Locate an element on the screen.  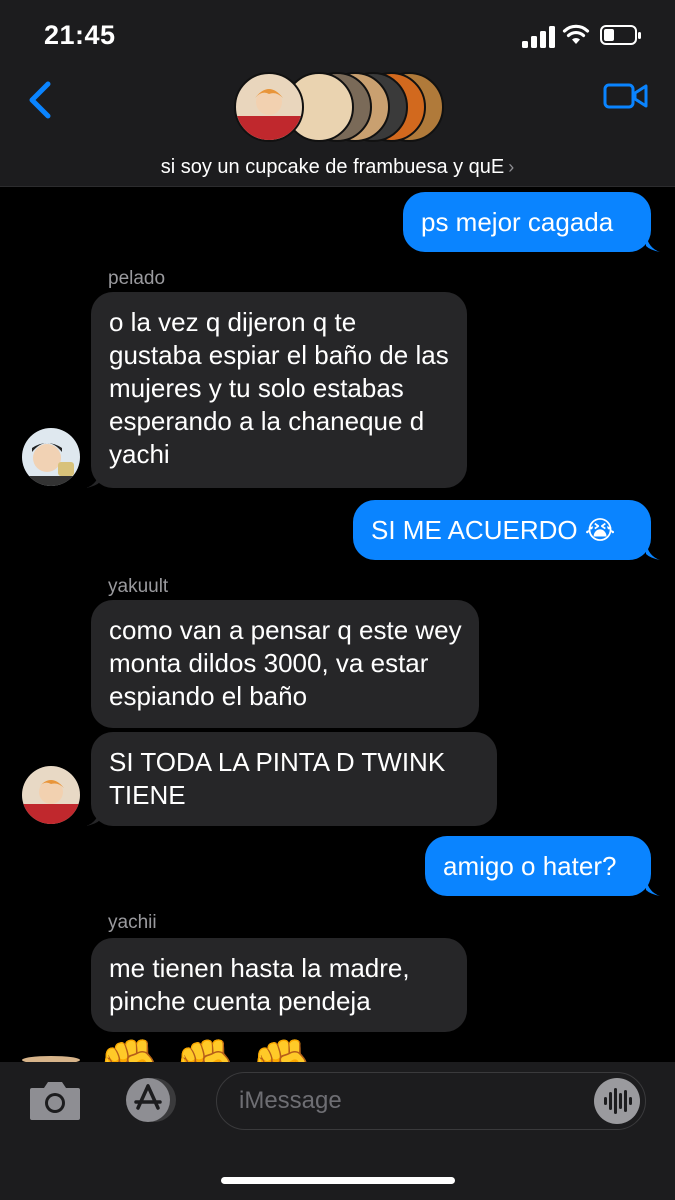
camera-icon is located at coordinates (55, 1100).